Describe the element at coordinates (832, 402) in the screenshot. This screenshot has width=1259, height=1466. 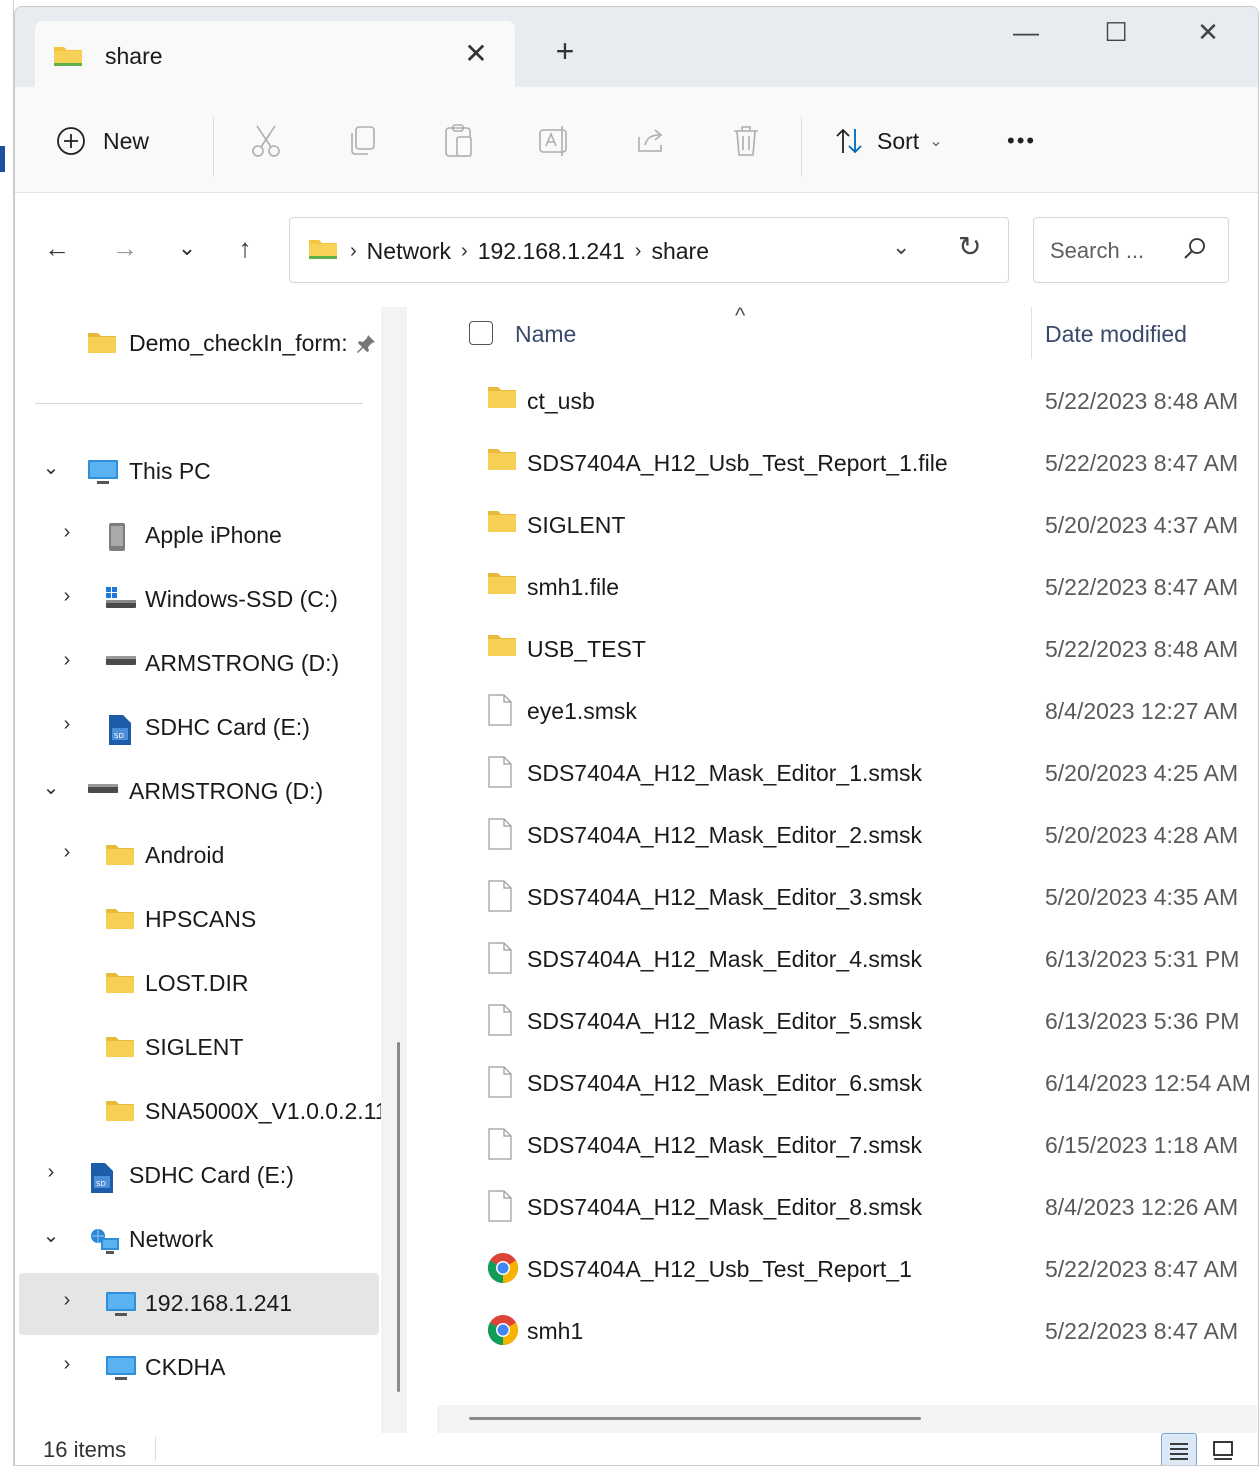
I see `file-row: ct_usb 5/22/2023 8:48 AM` at that location.